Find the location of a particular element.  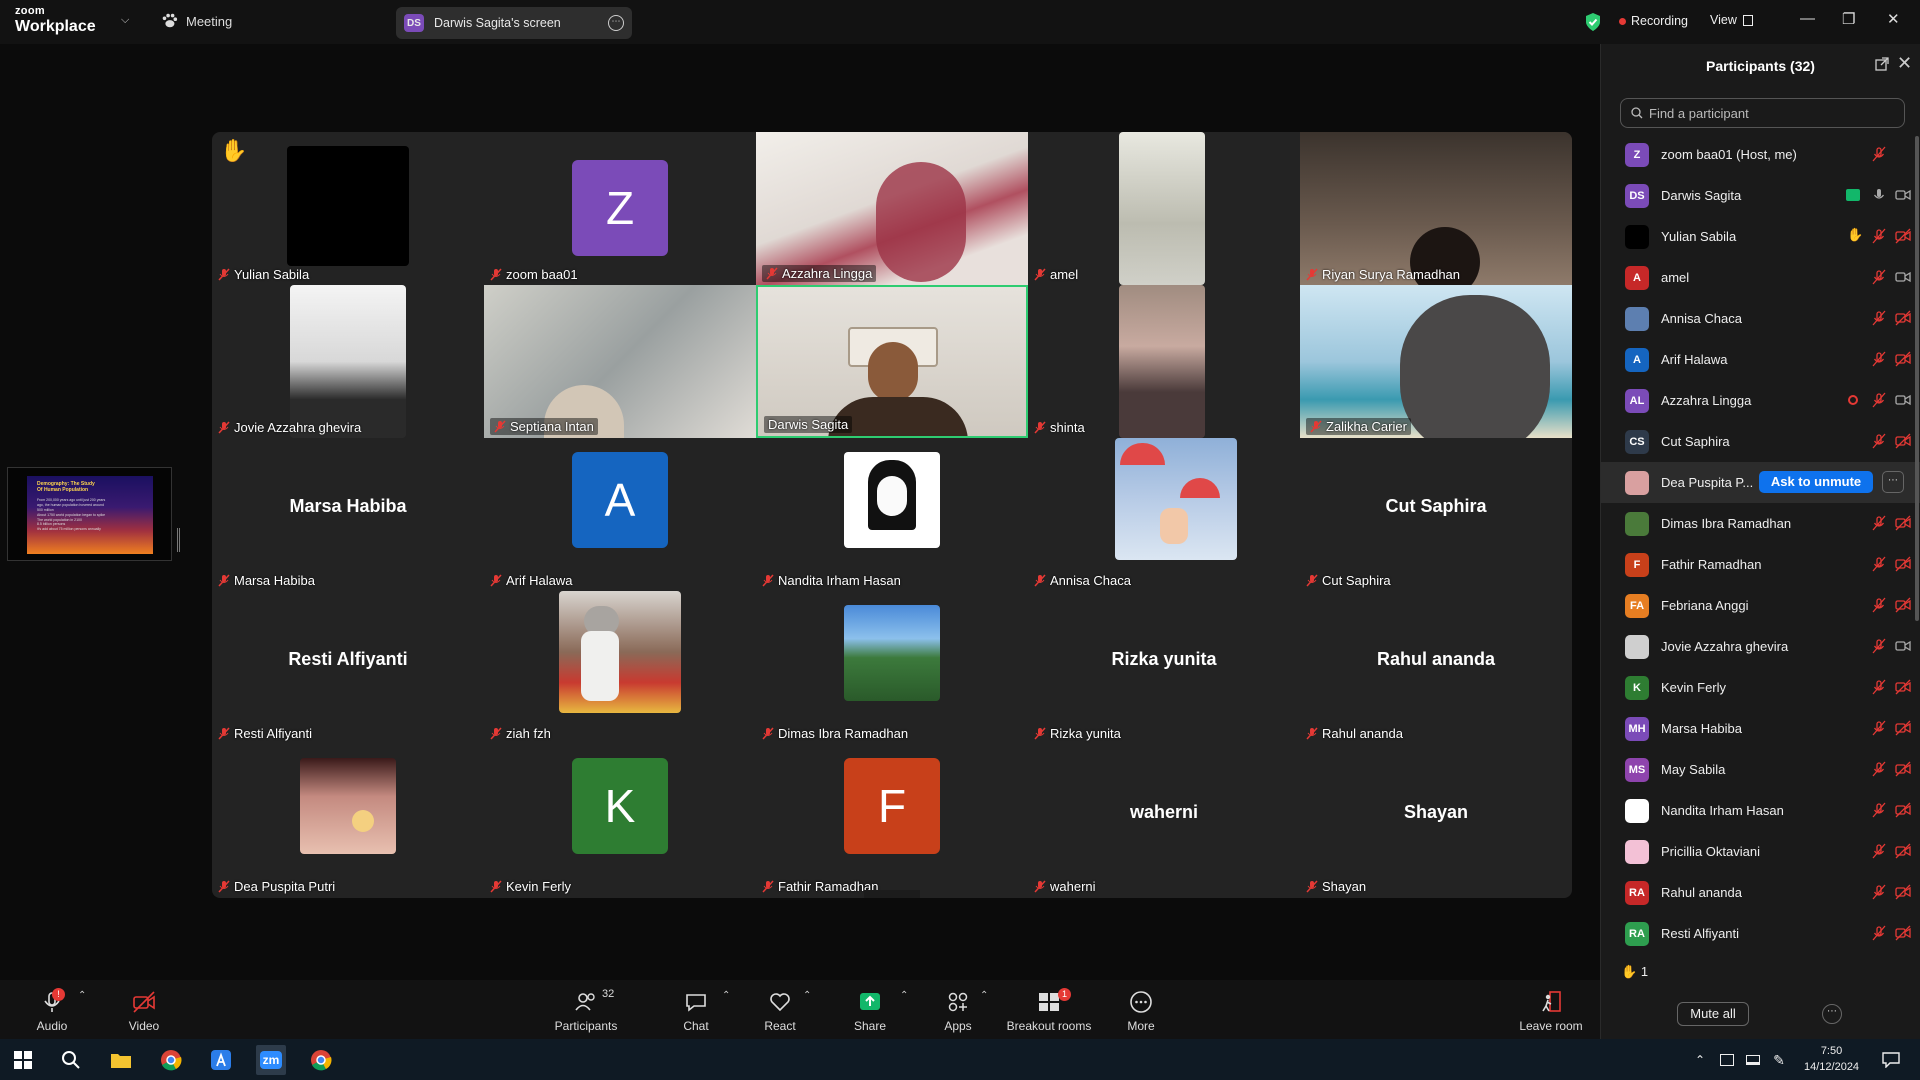

video-tile: ziah fzh is located at coordinates (620, 667).